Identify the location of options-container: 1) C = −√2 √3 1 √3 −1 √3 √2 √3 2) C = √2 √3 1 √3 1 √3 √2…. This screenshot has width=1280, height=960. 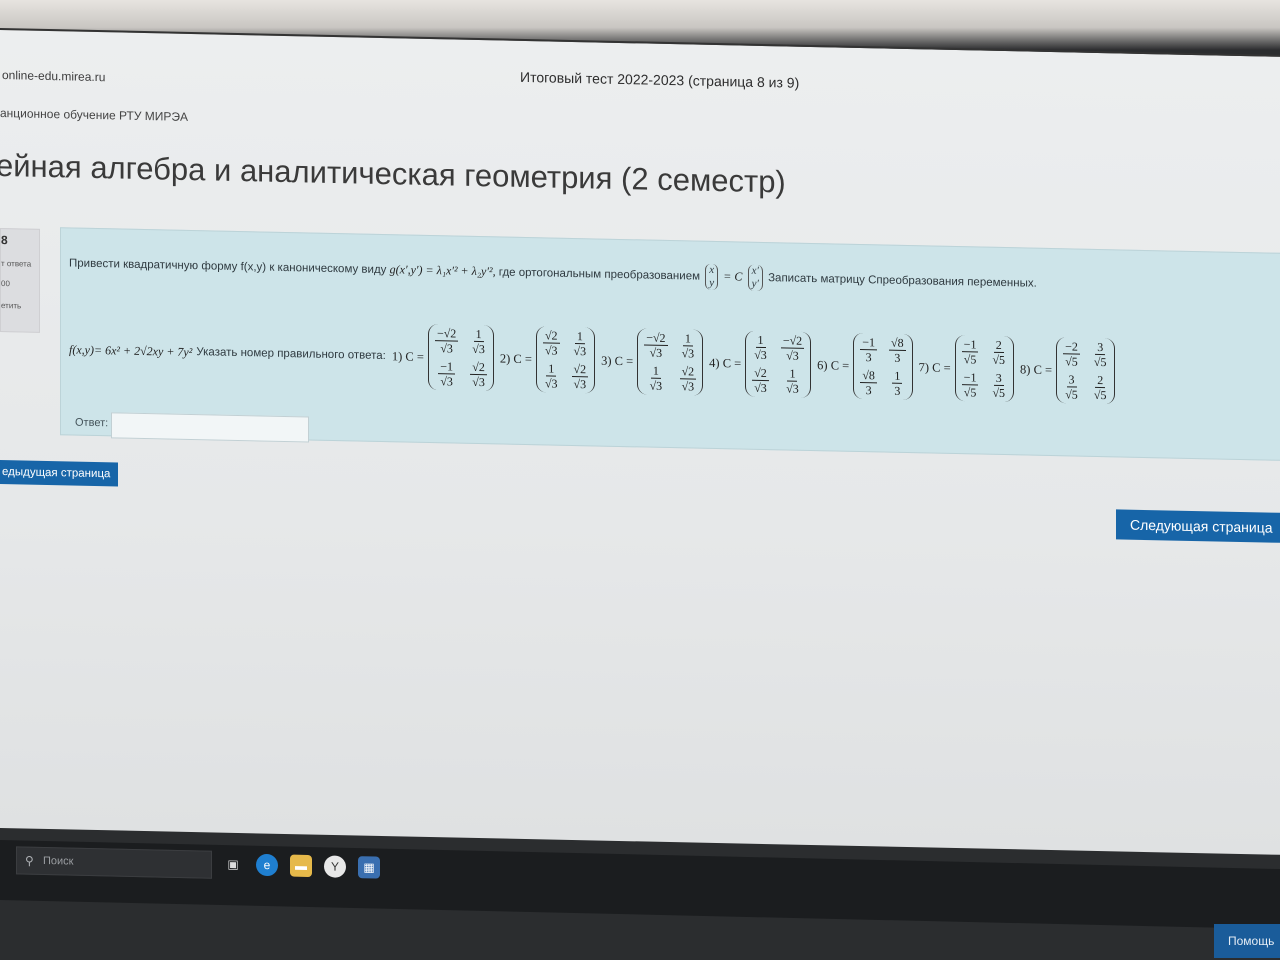
(751, 364).